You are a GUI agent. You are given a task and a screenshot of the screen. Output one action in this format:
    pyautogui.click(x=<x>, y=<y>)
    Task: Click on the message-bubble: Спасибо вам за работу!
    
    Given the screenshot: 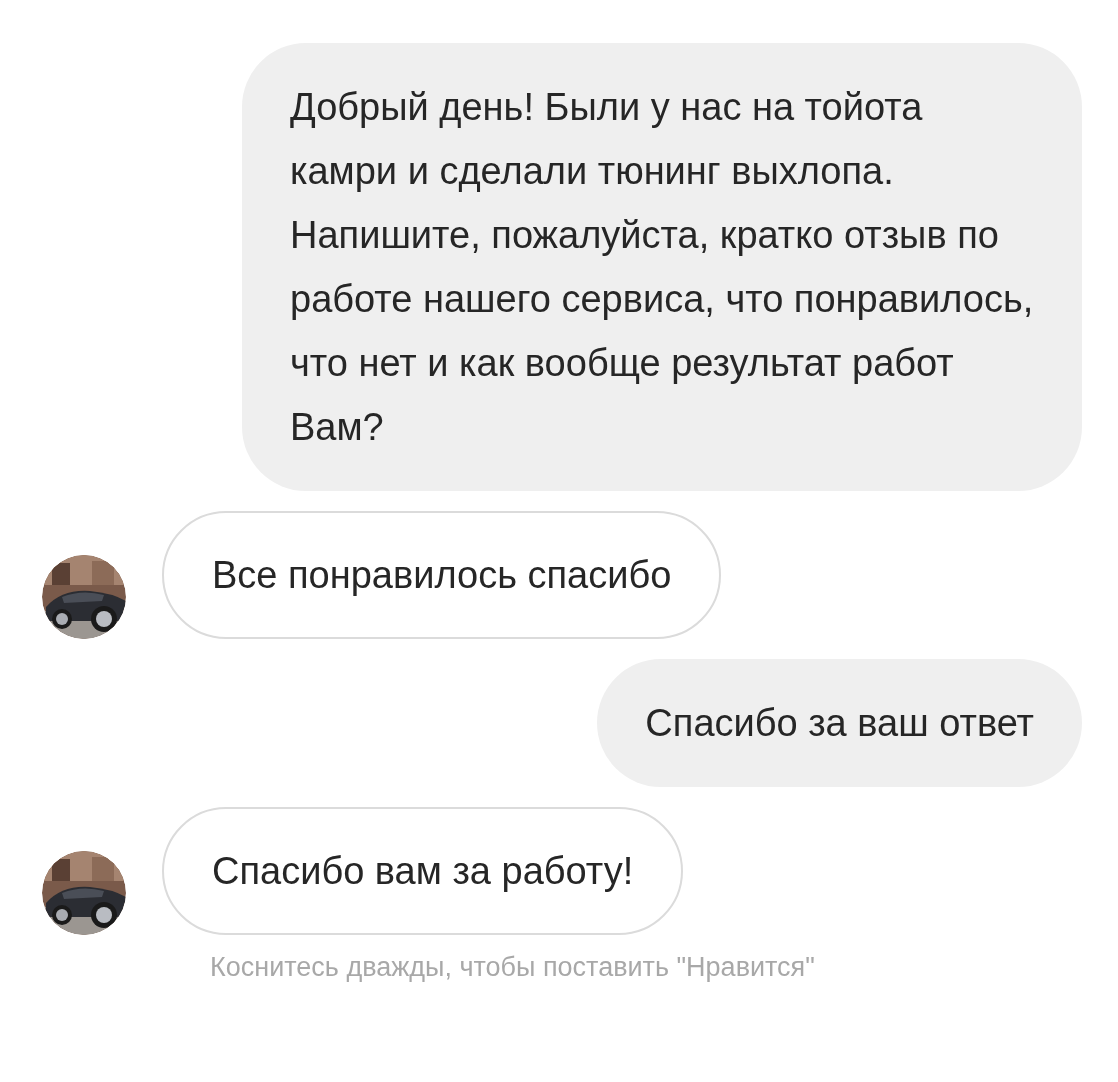 What is the action you would take?
    pyautogui.click(x=423, y=871)
    